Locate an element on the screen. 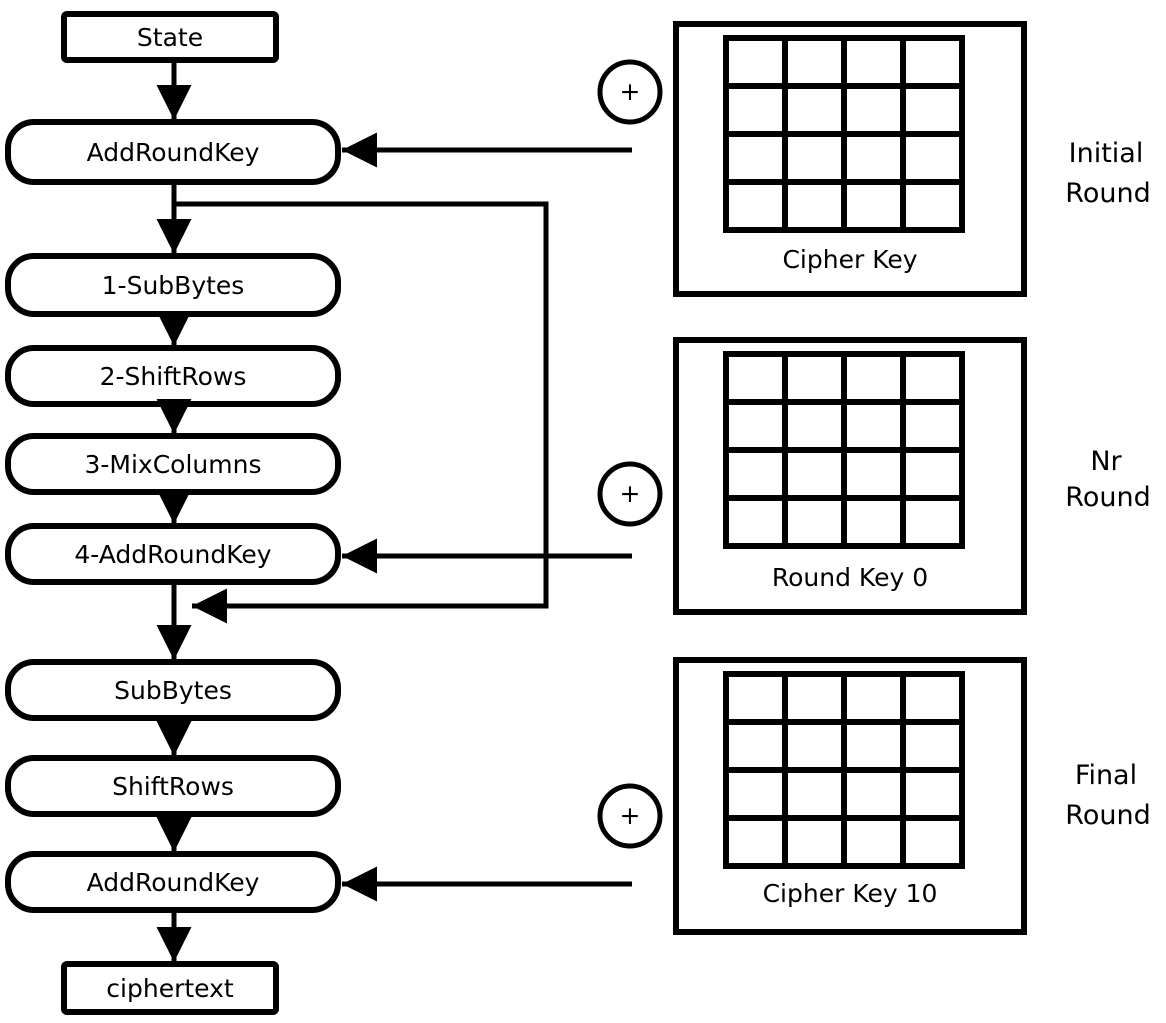 The image size is (1166, 1023). step-label: 2-ShiftRows is located at coordinates (173, 376).